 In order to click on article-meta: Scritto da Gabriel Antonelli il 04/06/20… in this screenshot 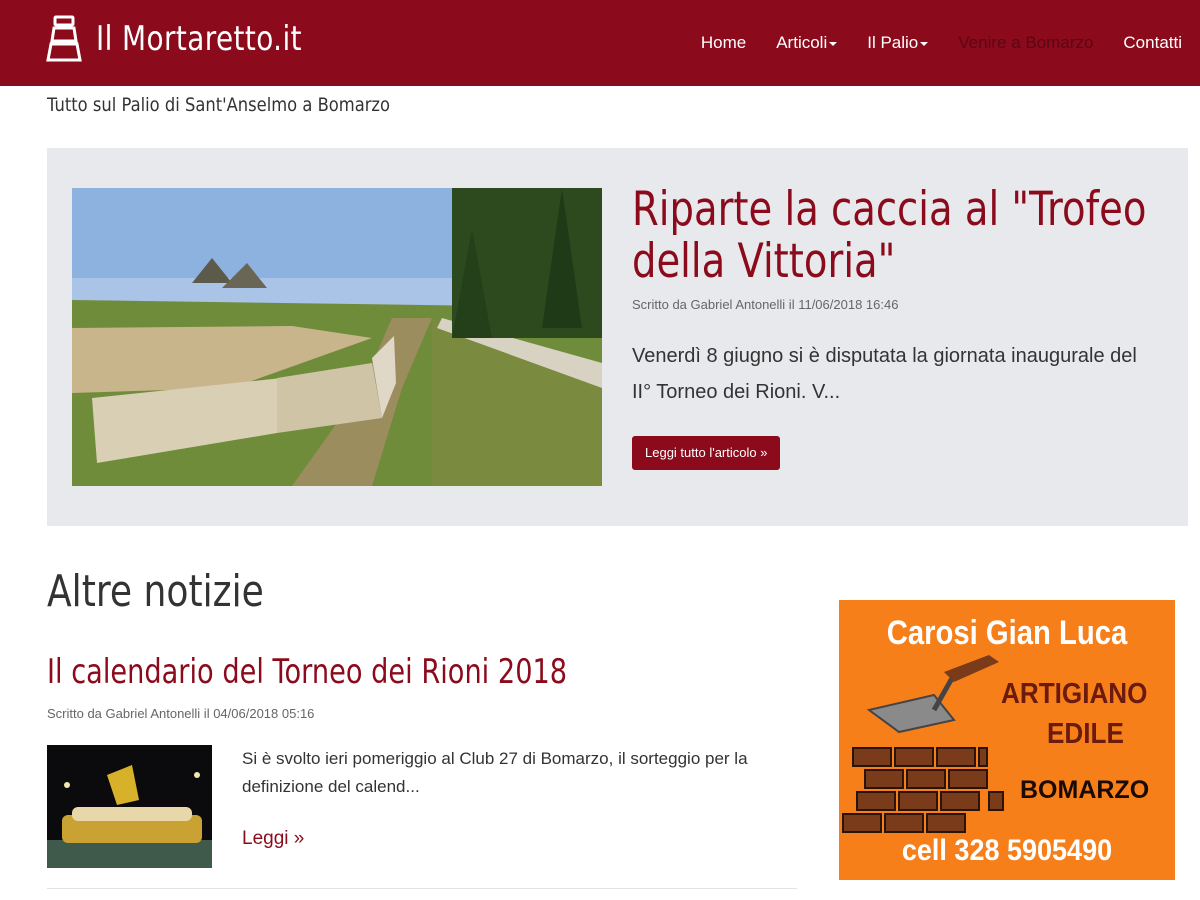, I will do `click(181, 713)`.